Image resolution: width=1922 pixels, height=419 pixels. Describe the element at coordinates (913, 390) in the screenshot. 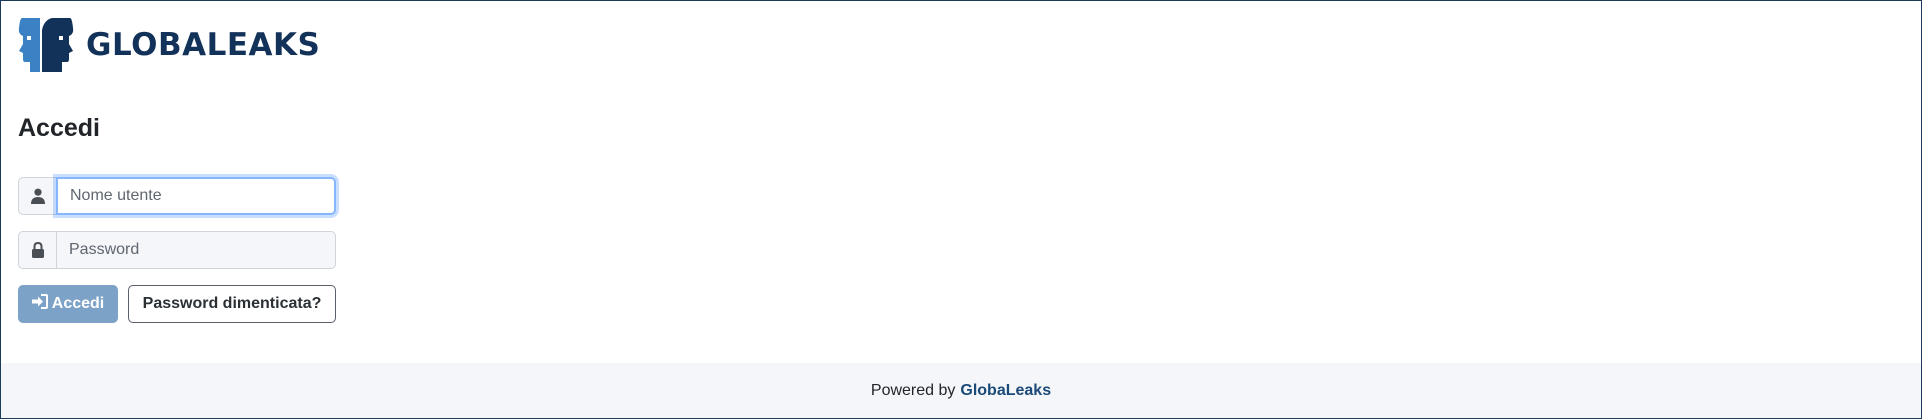

I see `footer-powered-by: Powered by` at that location.